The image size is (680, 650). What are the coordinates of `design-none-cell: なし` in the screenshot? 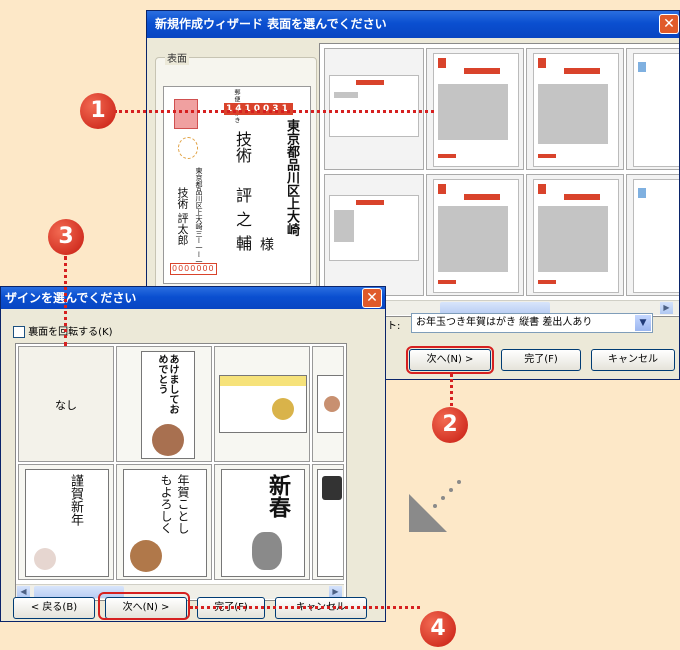 It's located at (66, 404).